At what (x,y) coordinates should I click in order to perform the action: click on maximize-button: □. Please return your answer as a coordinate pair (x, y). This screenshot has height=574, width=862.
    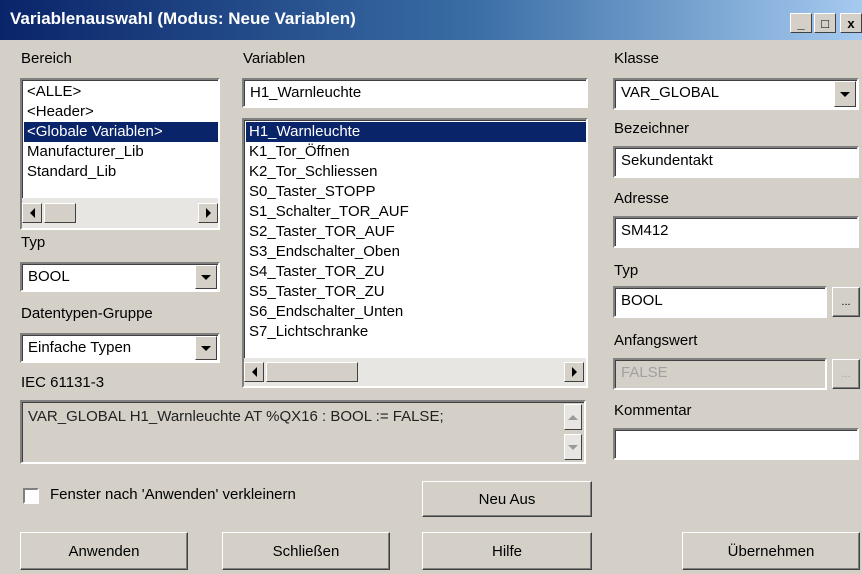
    Looking at the image, I should click on (825, 23).